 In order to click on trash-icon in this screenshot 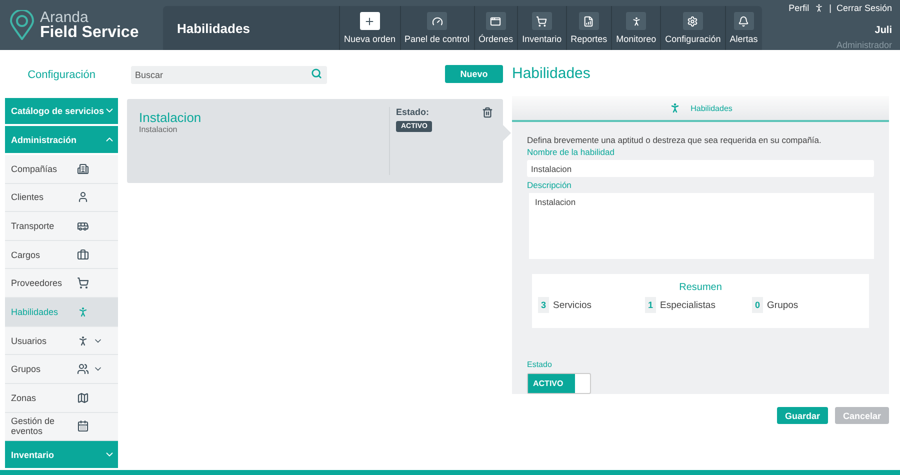, I will do `click(487, 112)`.